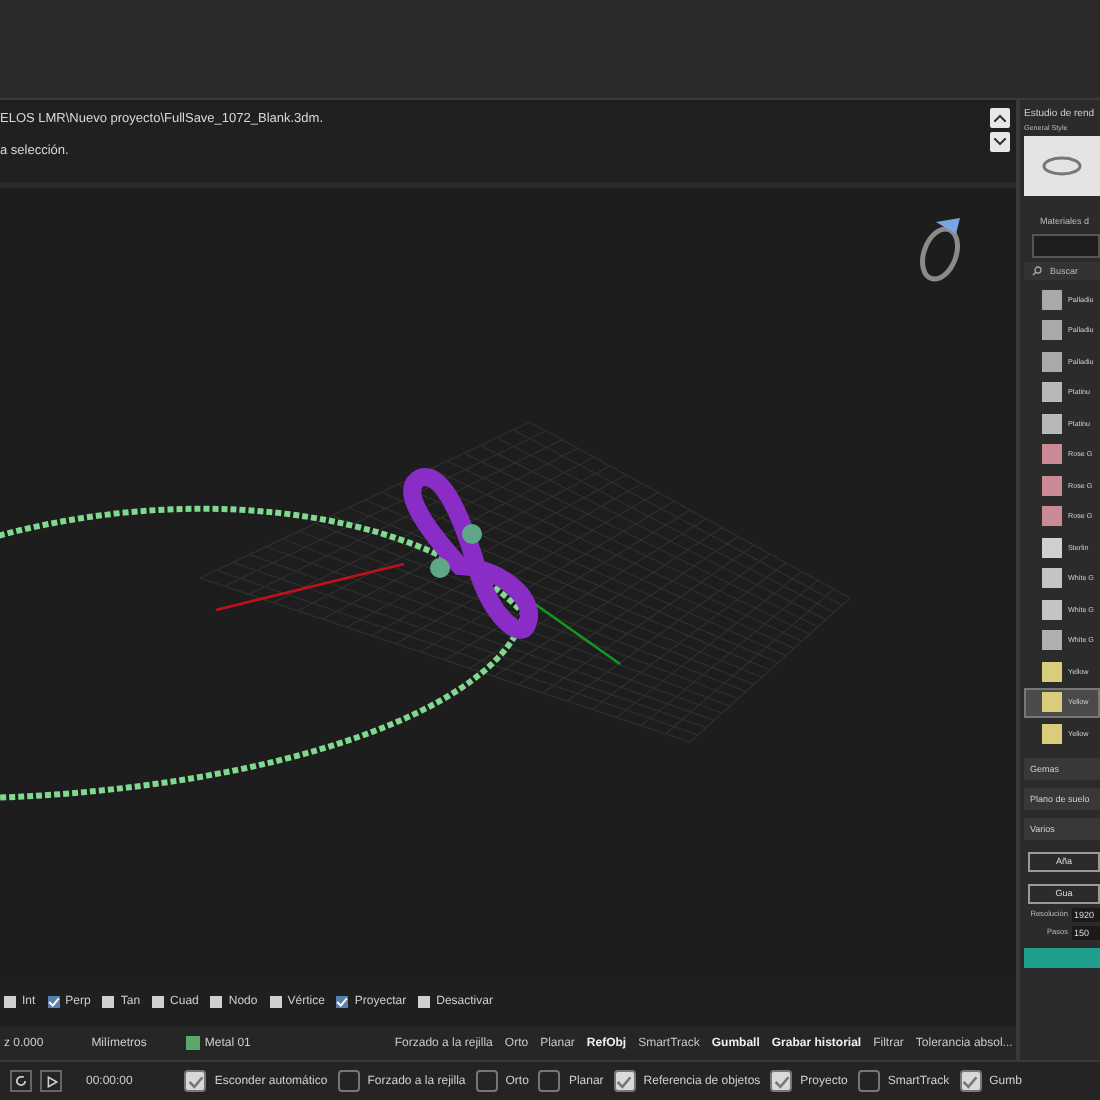 The image size is (1100, 1100). I want to click on render-button, so click(1062, 957).